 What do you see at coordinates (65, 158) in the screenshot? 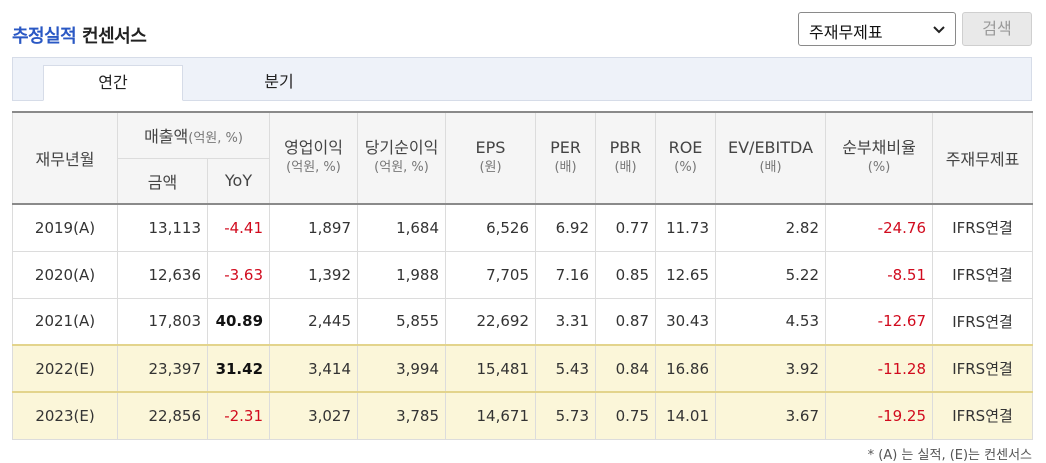
I see `header-year: 재무년월` at bounding box center [65, 158].